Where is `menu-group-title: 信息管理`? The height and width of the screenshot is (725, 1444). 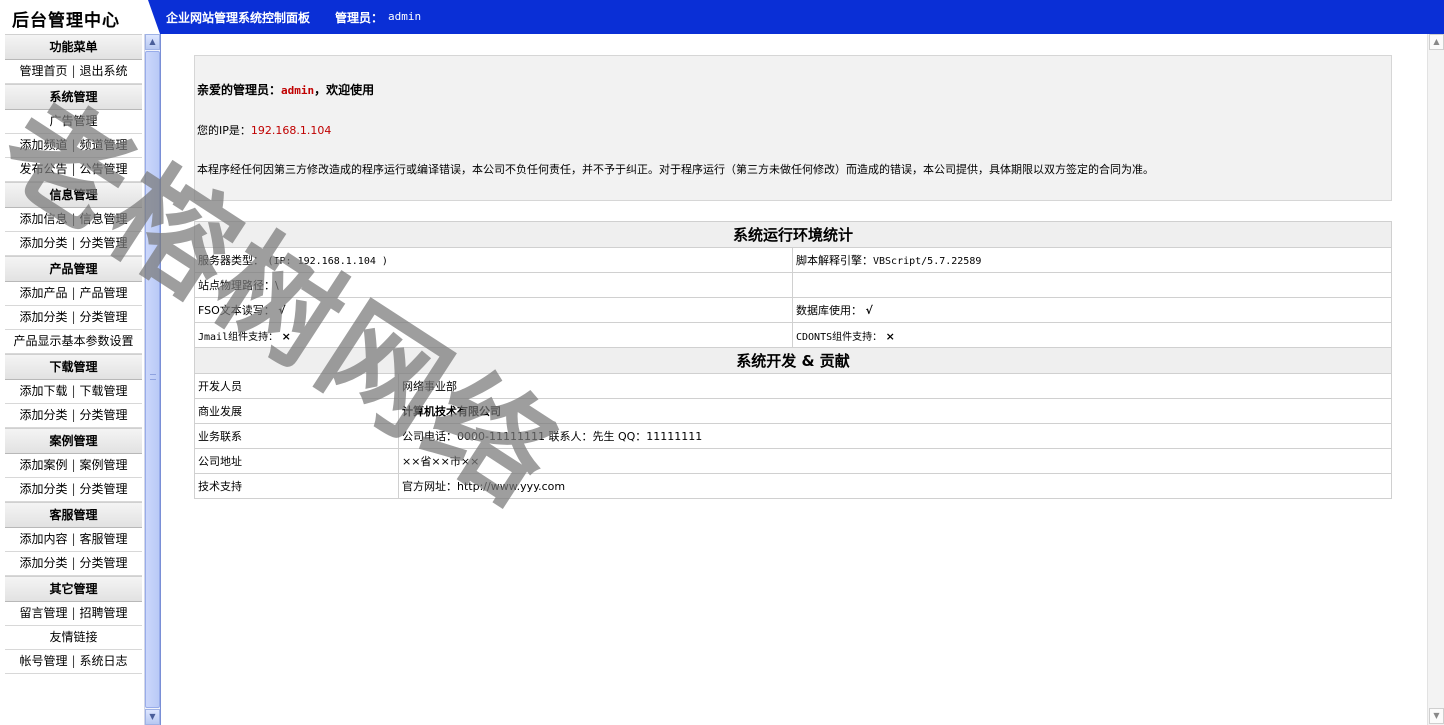
menu-group-title: 信息管理 is located at coordinates (73, 195).